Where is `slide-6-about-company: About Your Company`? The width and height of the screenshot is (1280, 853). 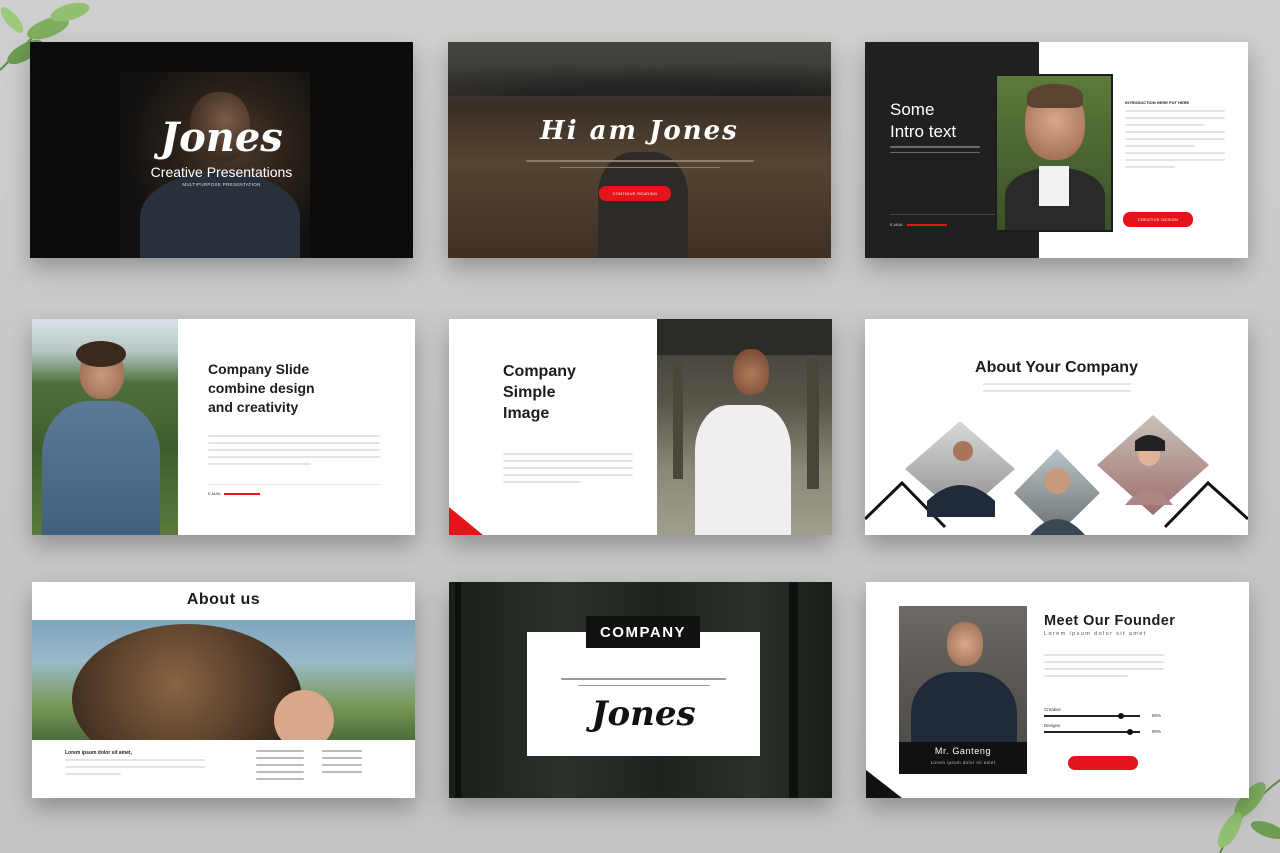 slide-6-about-company: About Your Company is located at coordinates (1056, 427).